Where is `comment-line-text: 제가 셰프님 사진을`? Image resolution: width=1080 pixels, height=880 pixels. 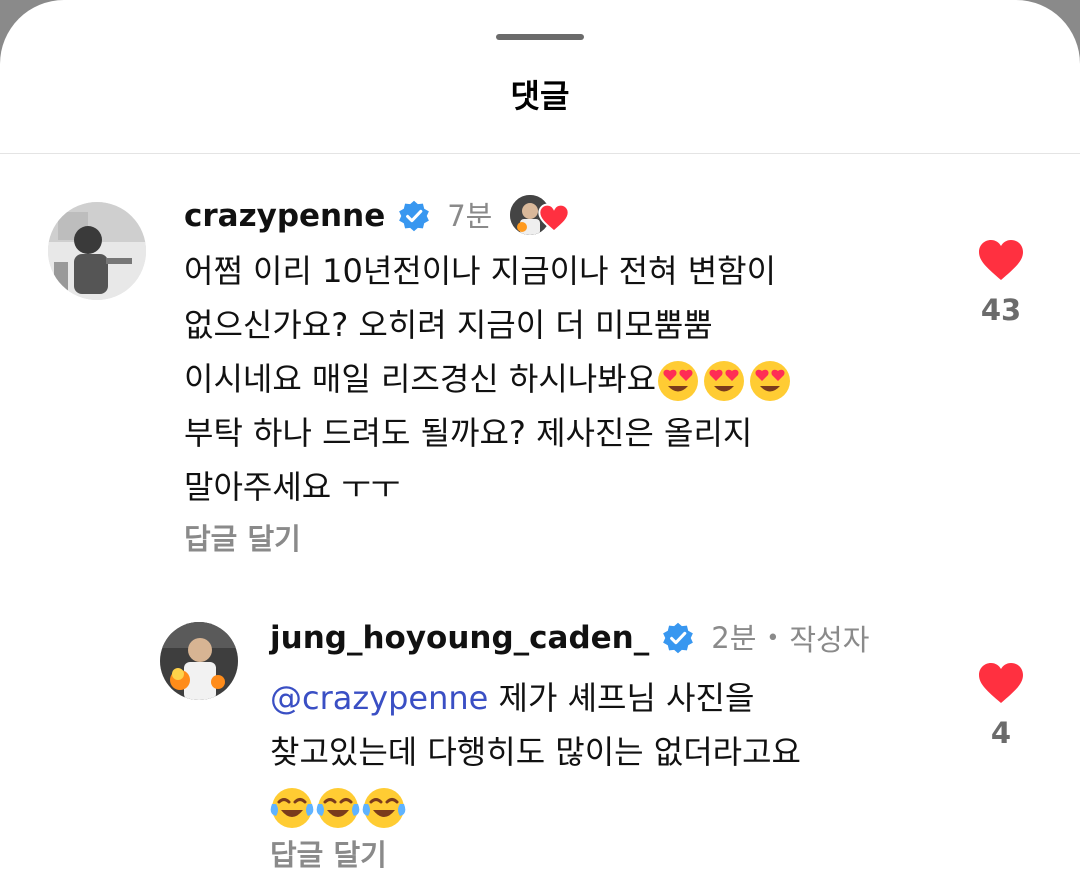 comment-line-text: 제가 셰프님 사진을 is located at coordinates (621, 698).